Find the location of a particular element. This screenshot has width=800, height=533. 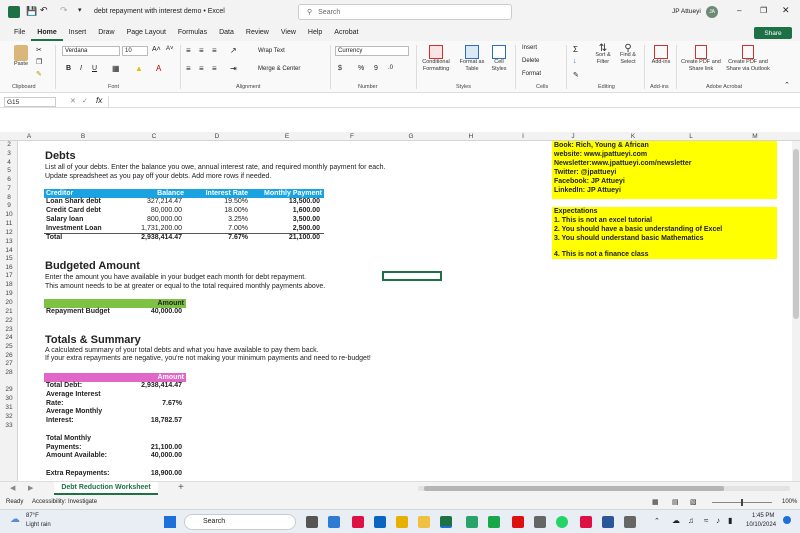

cancel-icon: ✕ is located at coordinates (73, 101).